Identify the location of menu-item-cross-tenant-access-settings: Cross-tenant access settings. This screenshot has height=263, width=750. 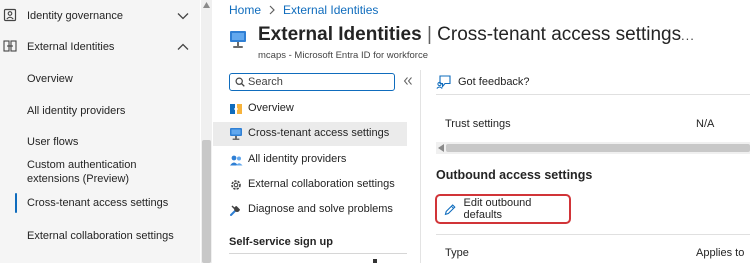
(310, 134).